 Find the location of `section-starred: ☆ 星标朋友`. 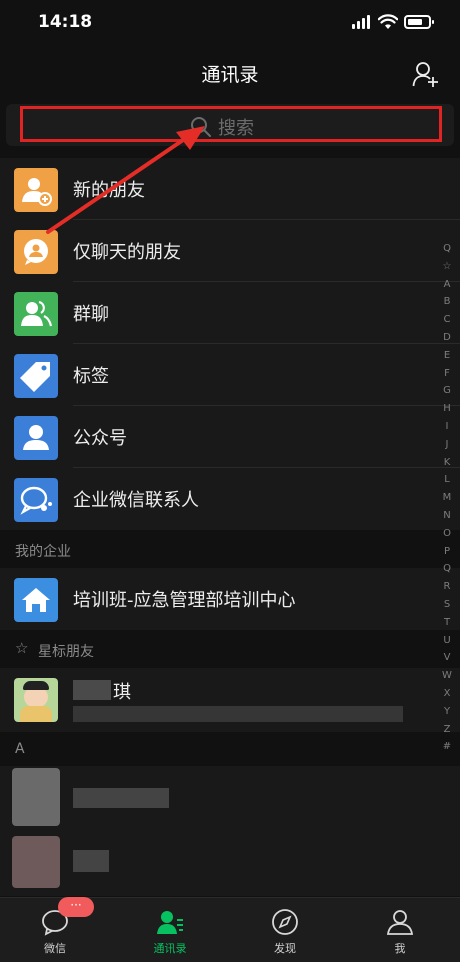

section-starred: ☆ 星标朋友 is located at coordinates (230, 650).